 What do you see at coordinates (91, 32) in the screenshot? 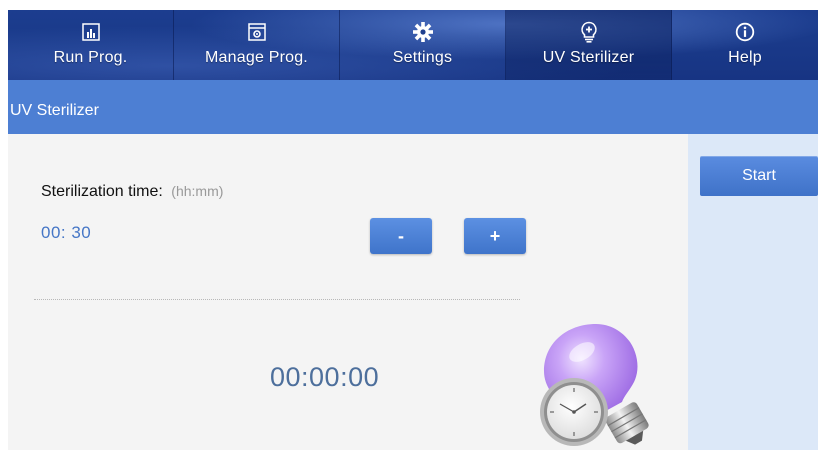
I see `chart-icon` at bounding box center [91, 32].